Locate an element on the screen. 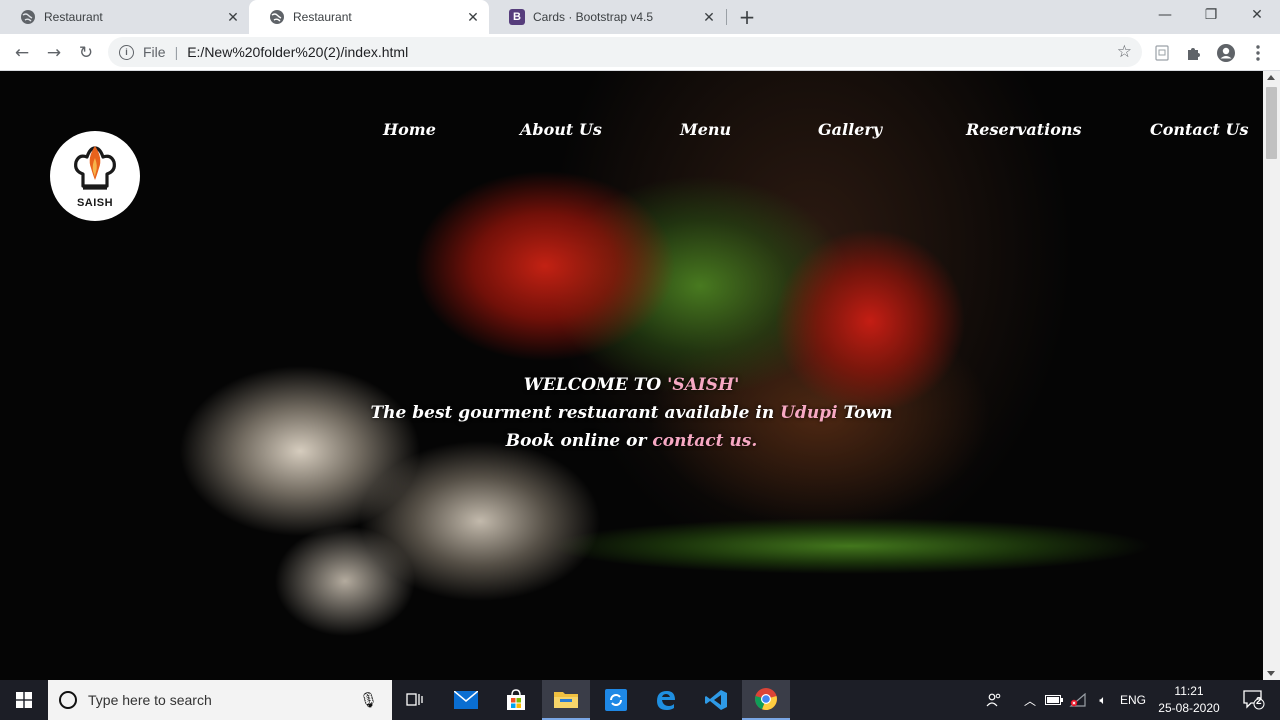 The image size is (1280, 720). nav-home: Home is located at coordinates (409, 129).